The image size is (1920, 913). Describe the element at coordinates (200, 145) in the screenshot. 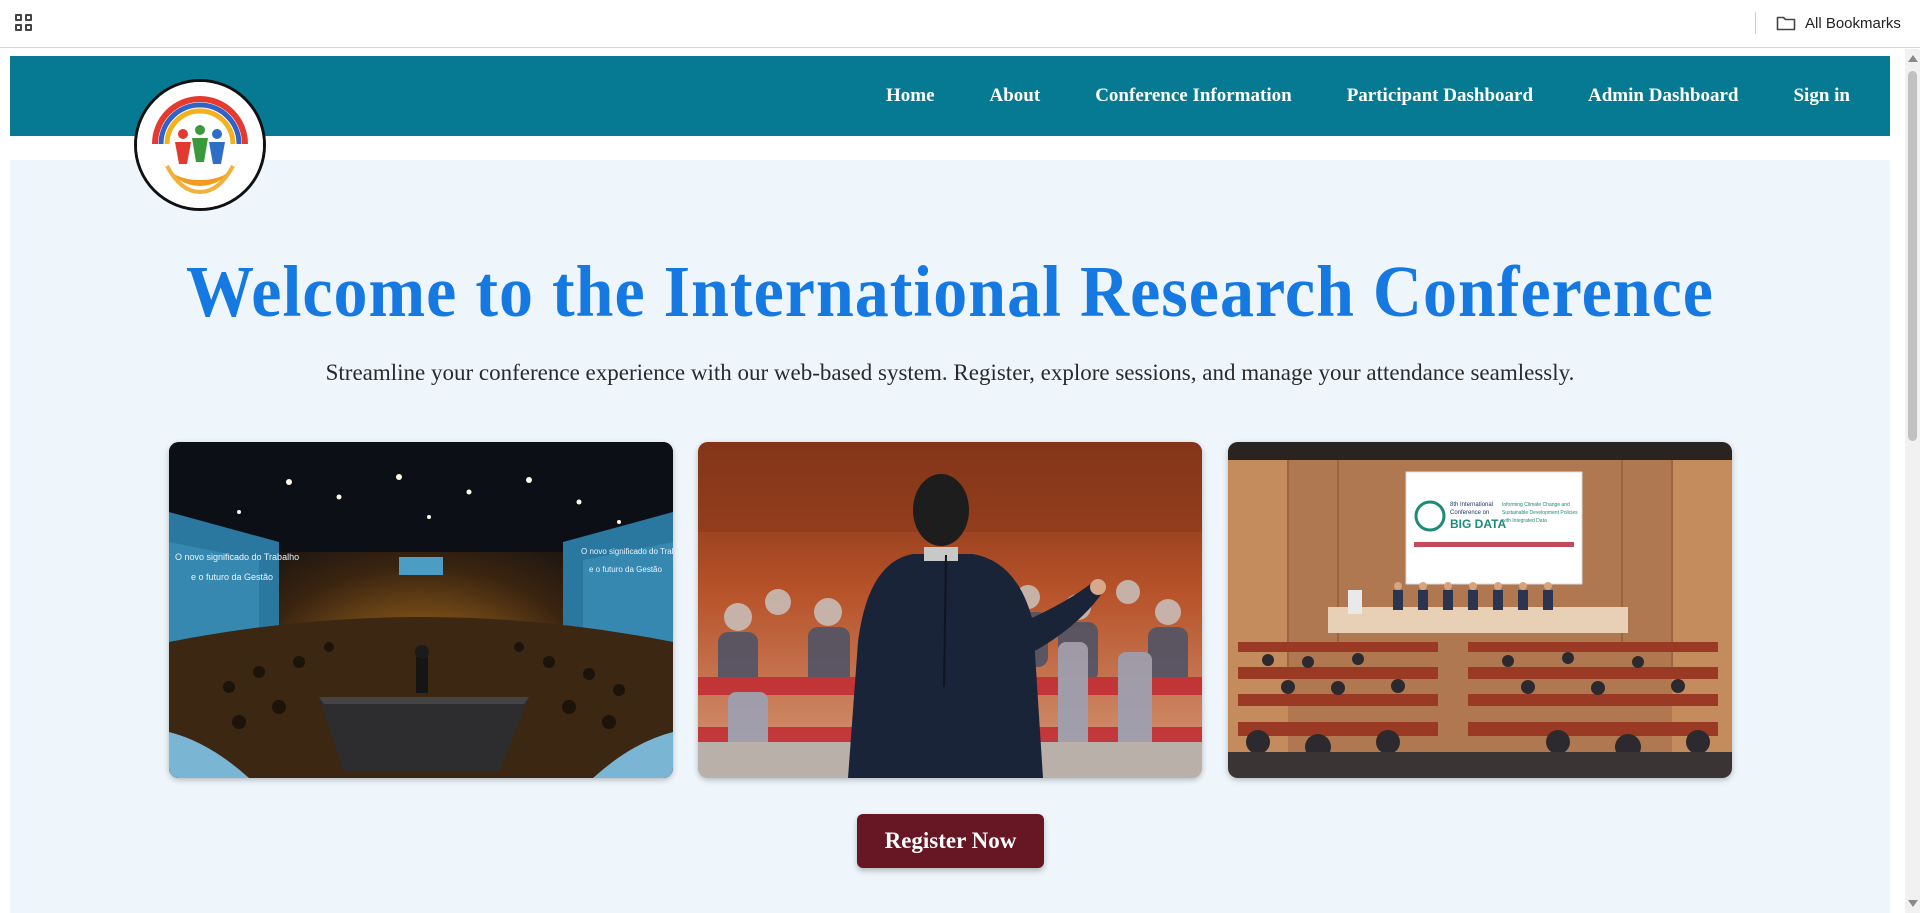

I see `conference-logo` at that location.